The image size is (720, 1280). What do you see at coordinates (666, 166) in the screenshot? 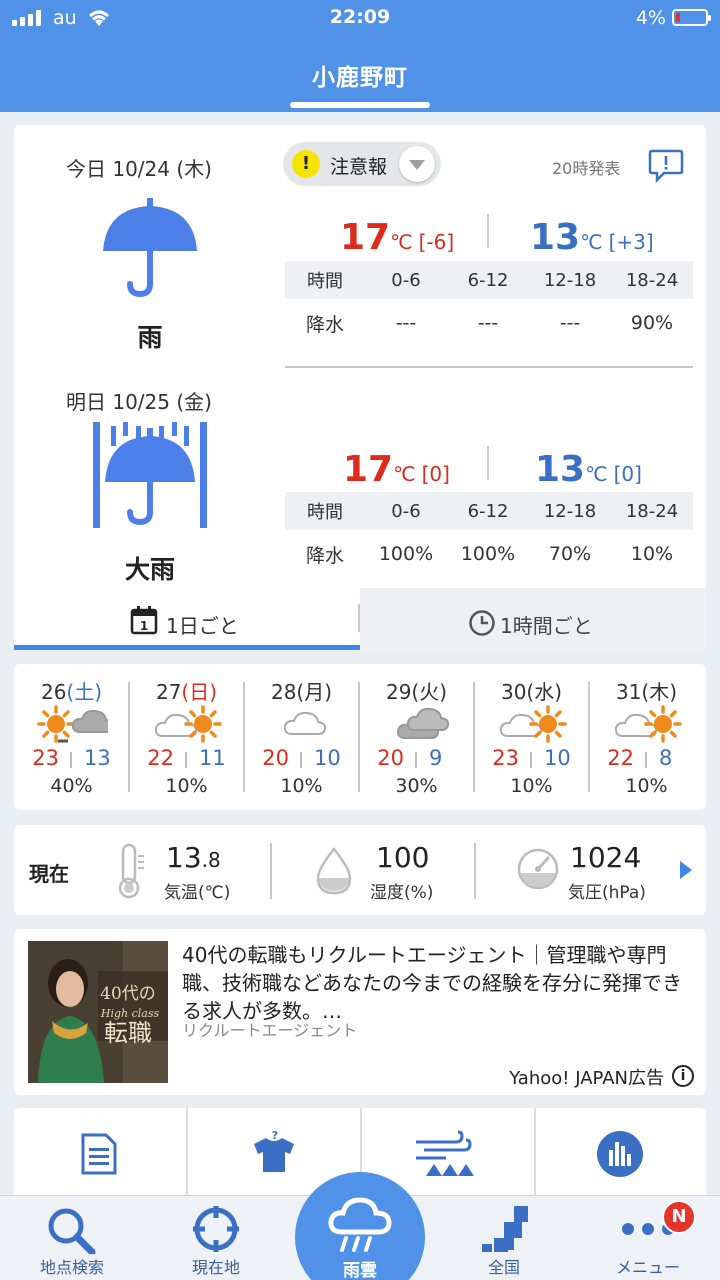
I see `feedback-bubble-icon` at bounding box center [666, 166].